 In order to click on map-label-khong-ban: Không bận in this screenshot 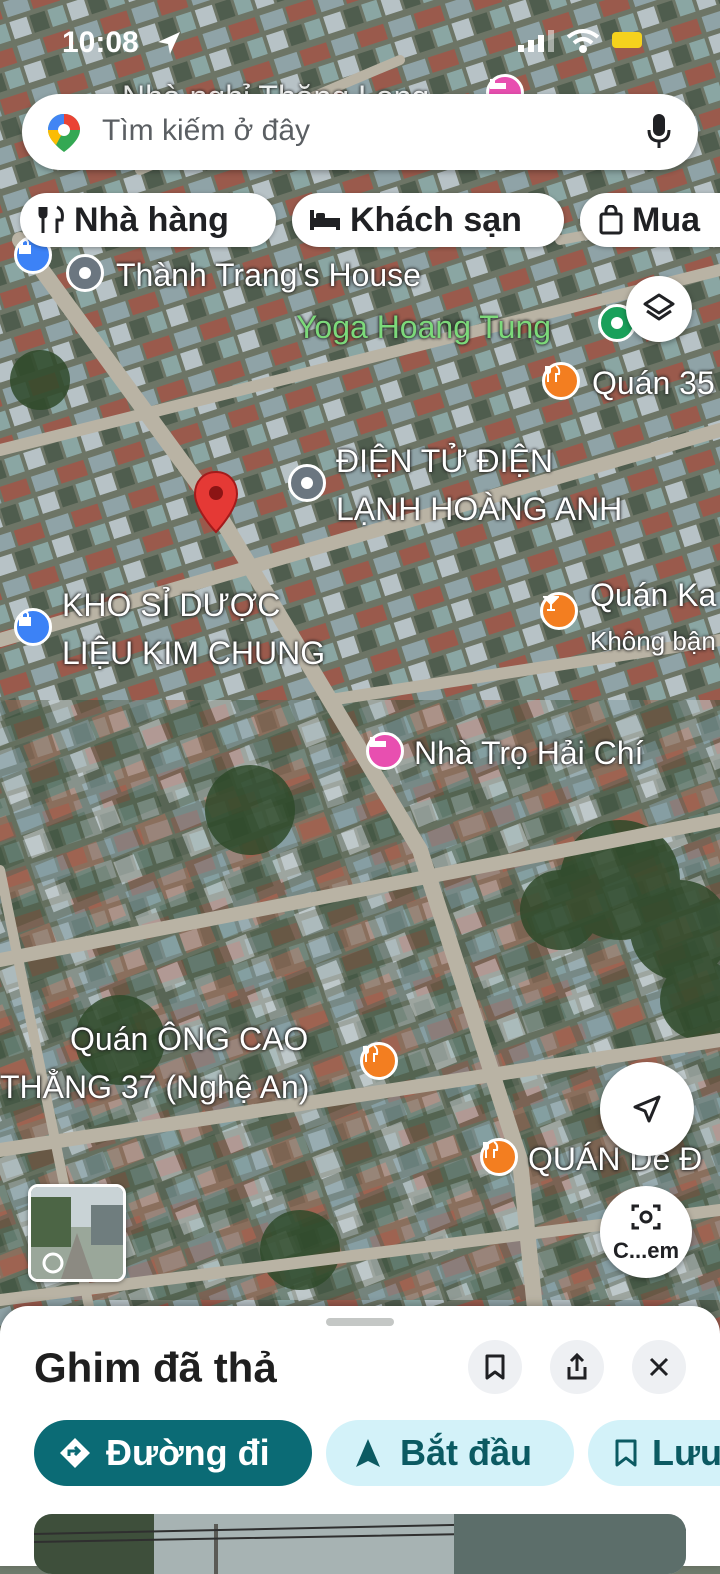, I will do `click(653, 641)`.